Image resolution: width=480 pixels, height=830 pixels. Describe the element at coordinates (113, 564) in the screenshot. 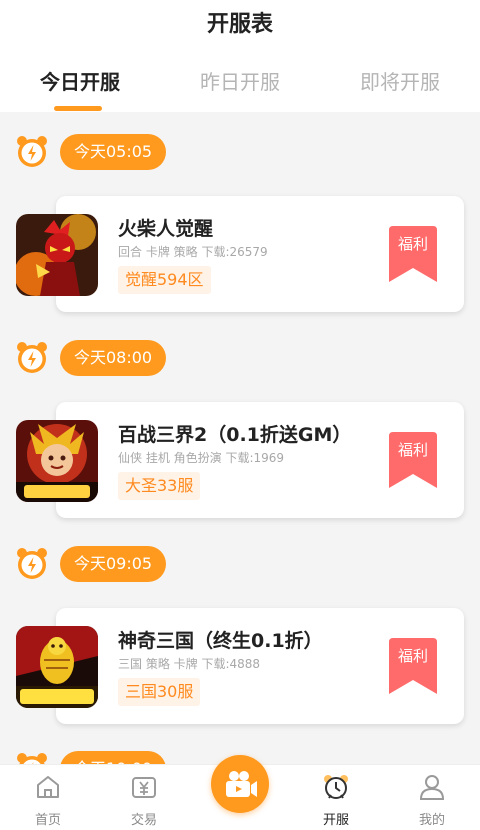

I see `time-badge: 今天09:05` at that location.